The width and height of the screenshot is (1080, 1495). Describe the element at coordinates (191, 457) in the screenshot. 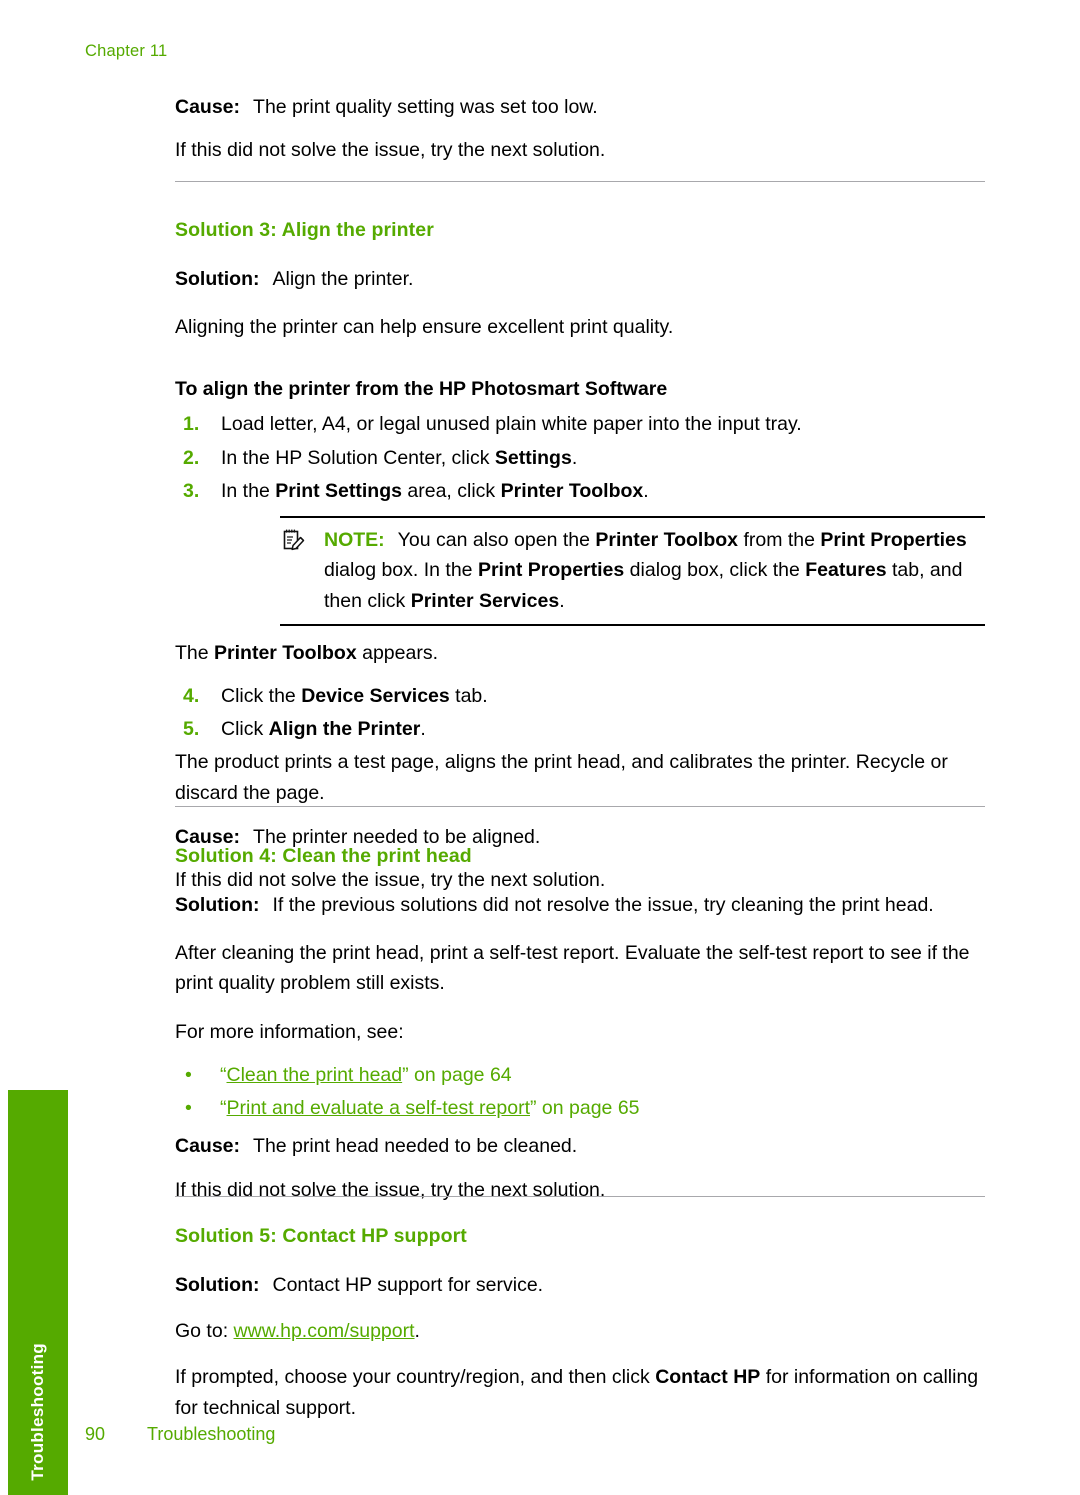

I see `step-number: 2.` at that location.